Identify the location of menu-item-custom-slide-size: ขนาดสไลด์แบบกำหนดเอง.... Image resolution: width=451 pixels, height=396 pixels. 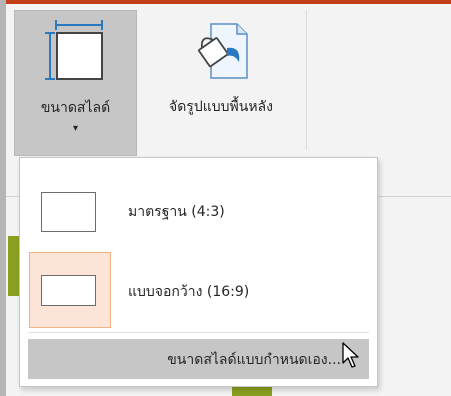
(198, 359).